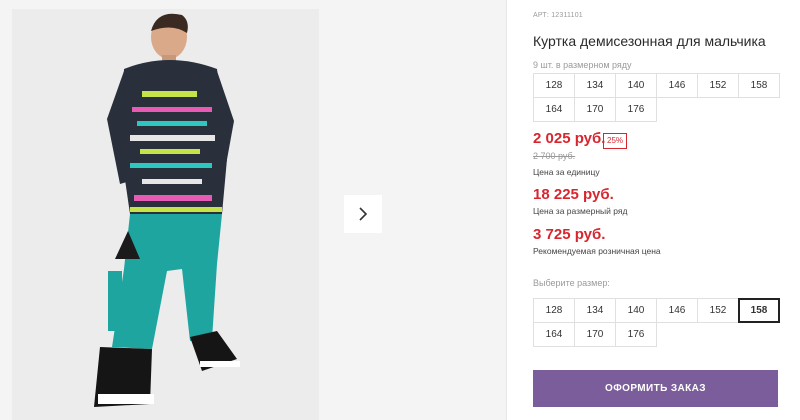  Describe the element at coordinates (582, 65) in the screenshot. I see `pack-size-note: 9 шт. в размерном ряду` at that location.